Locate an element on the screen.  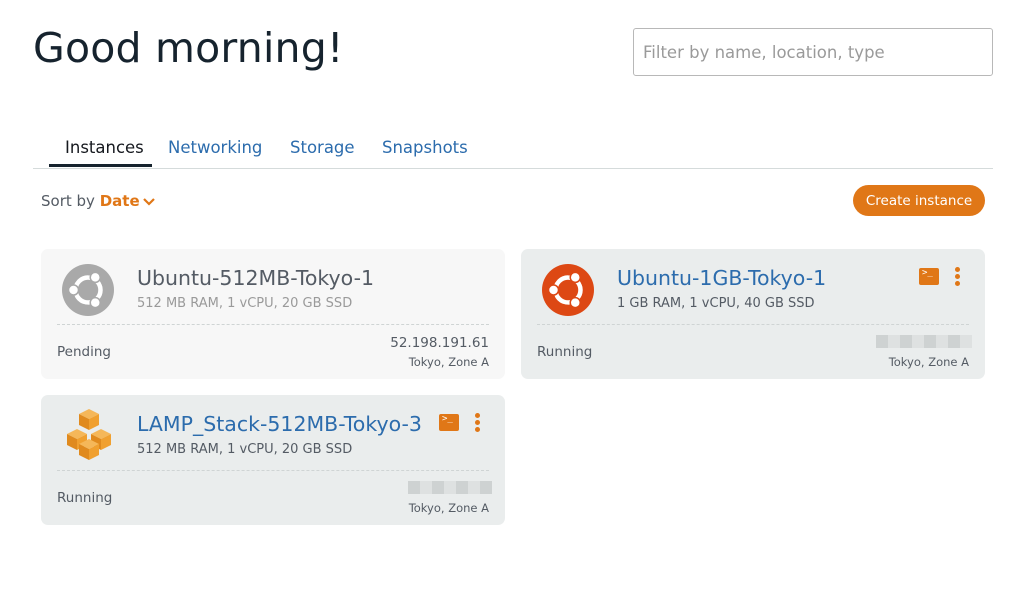
chevron-down-icon is located at coordinates (149, 202).